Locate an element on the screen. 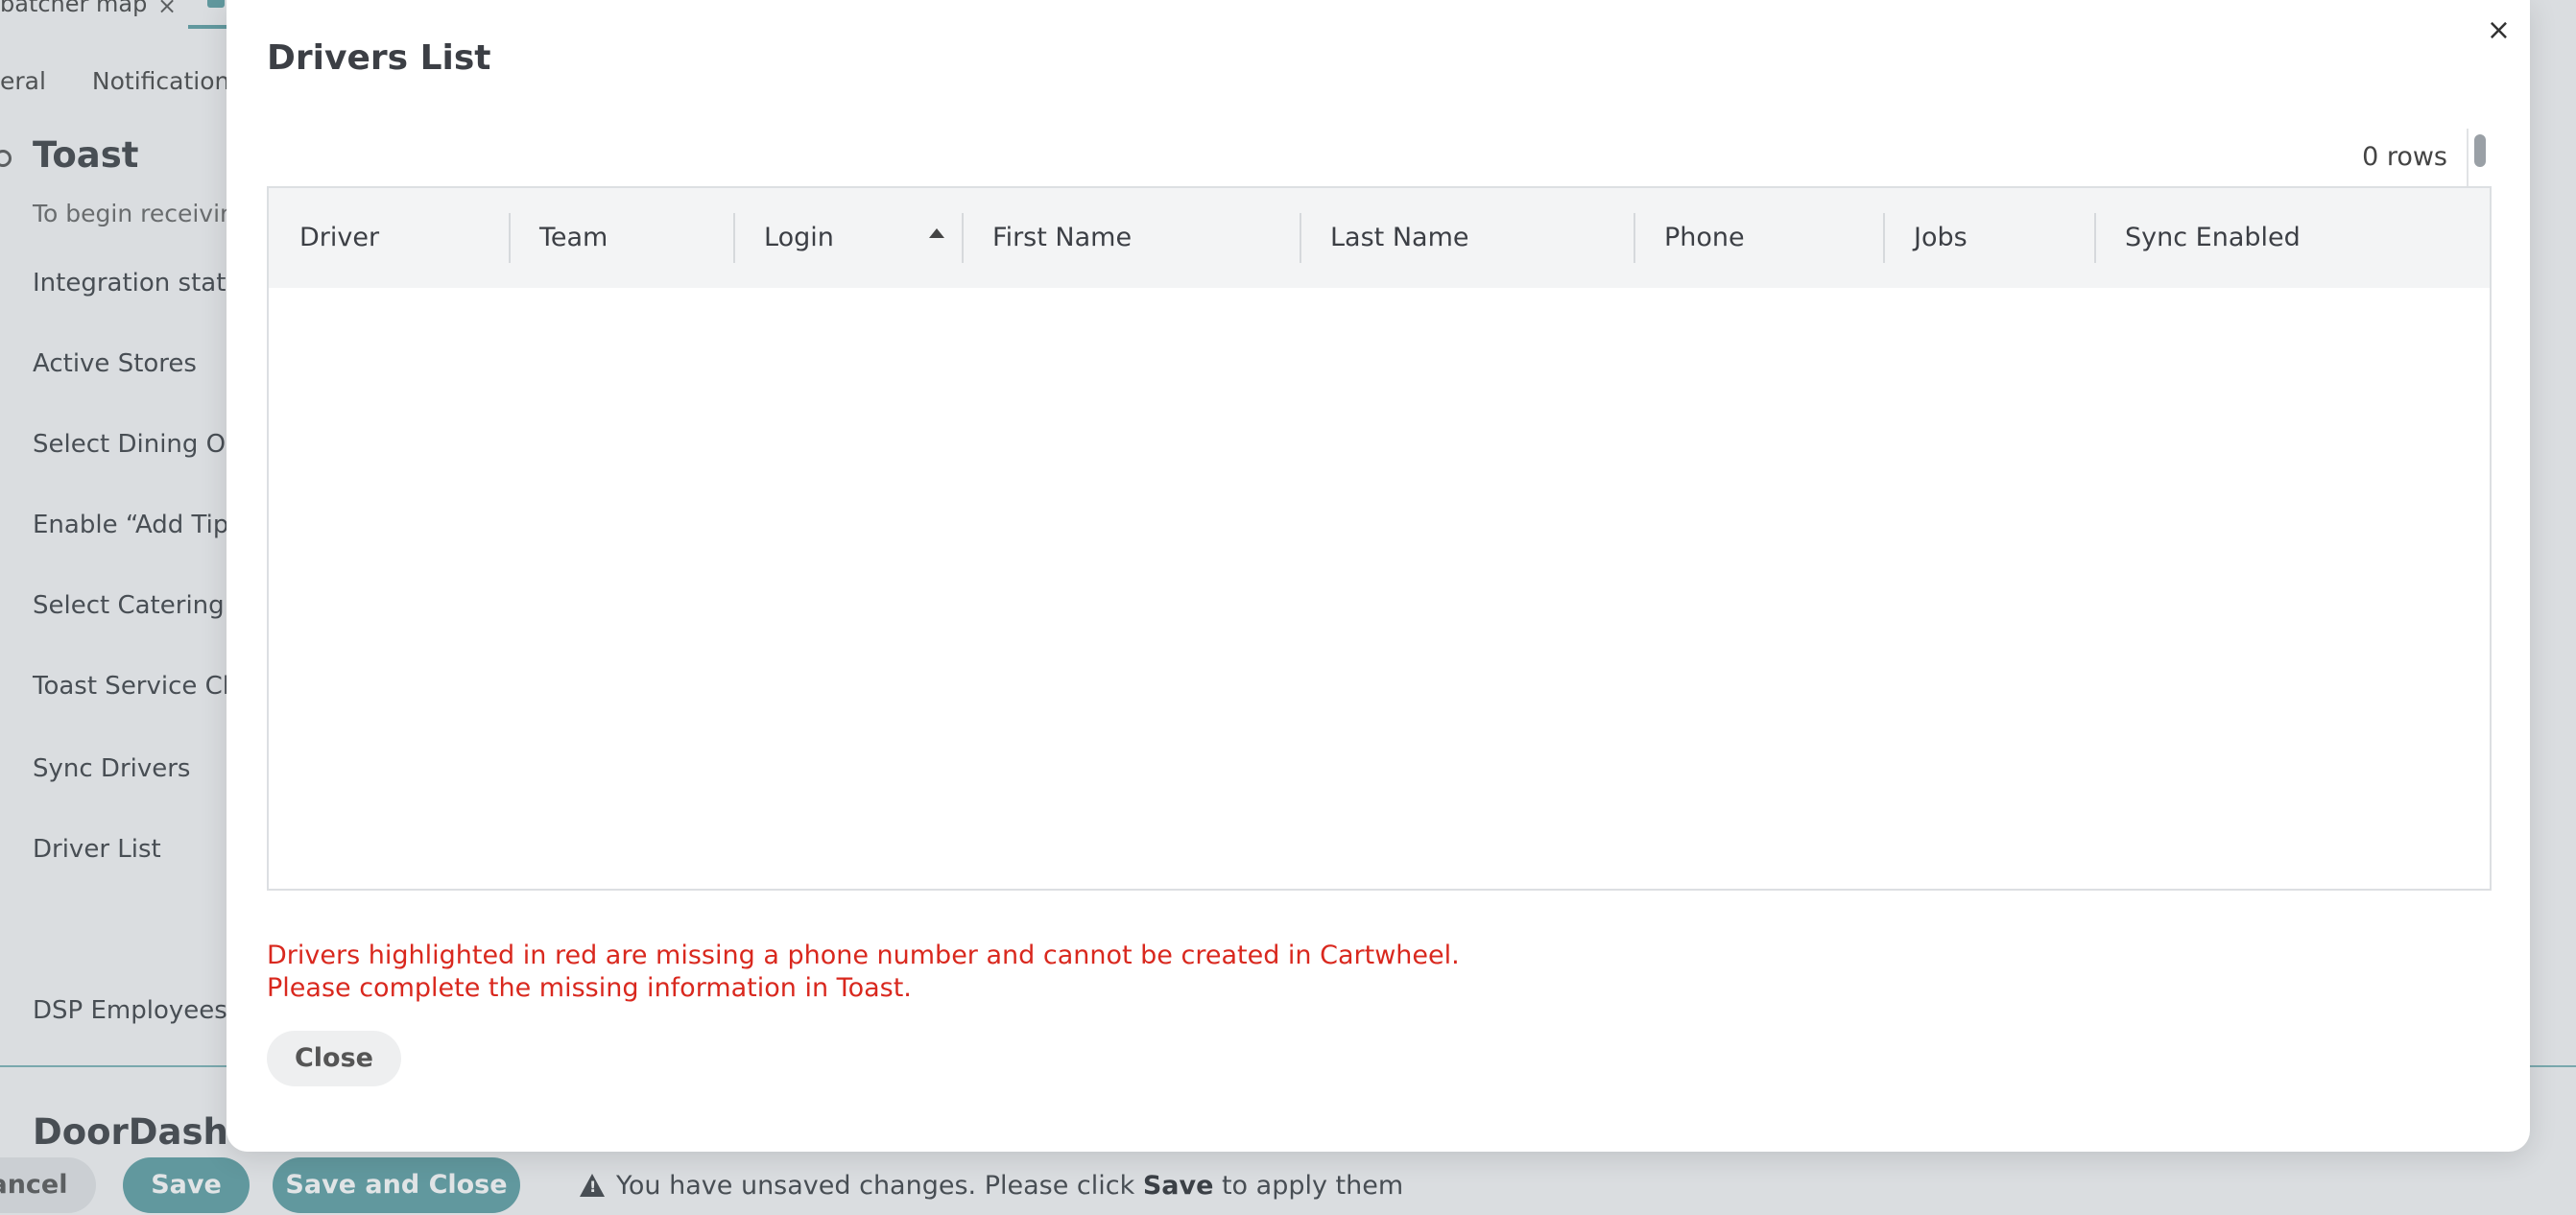  column-header-team: Team is located at coordinates (621, 238).